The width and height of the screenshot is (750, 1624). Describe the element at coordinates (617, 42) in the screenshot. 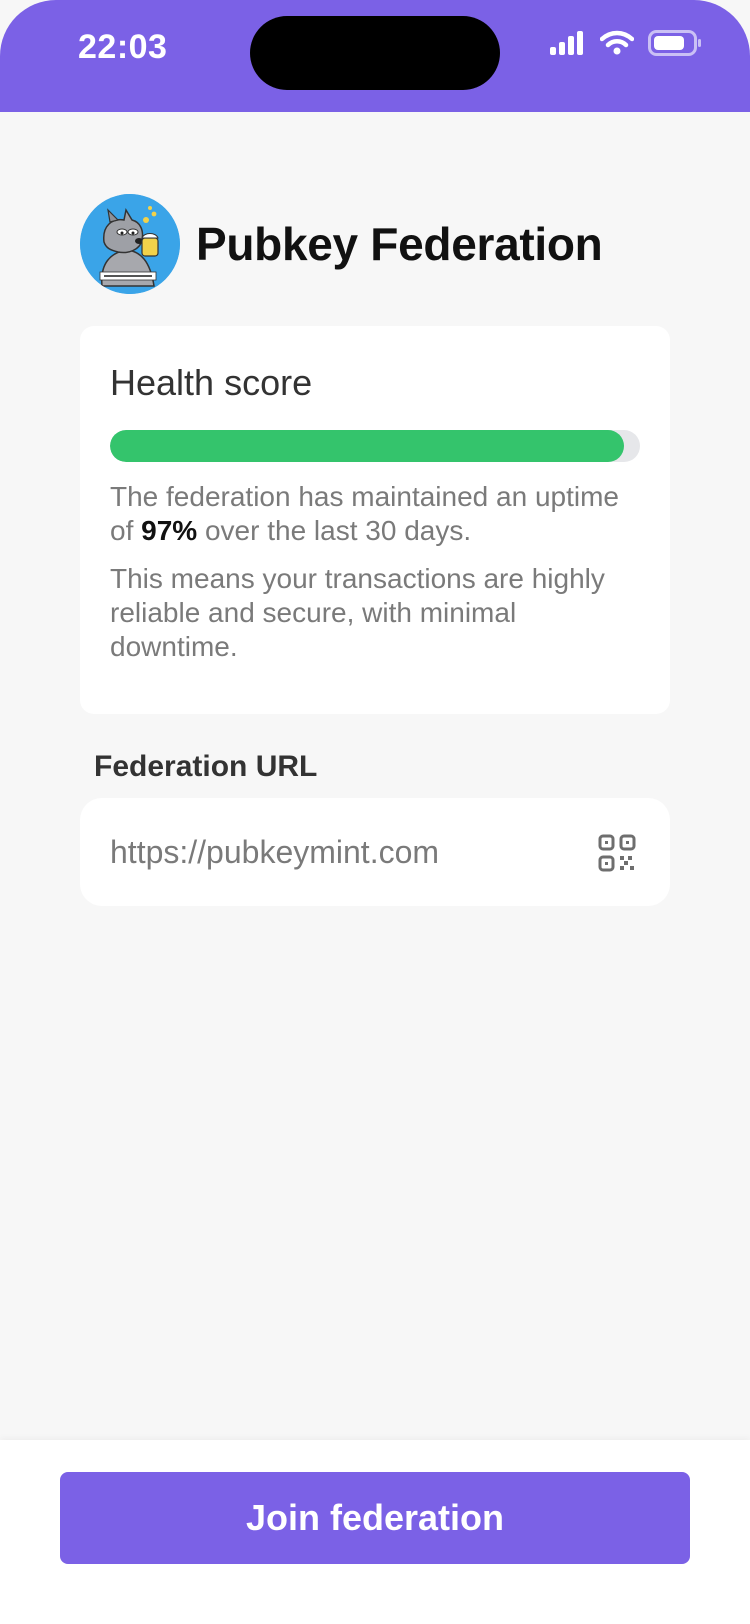

I see `wifi-icon` at that location.